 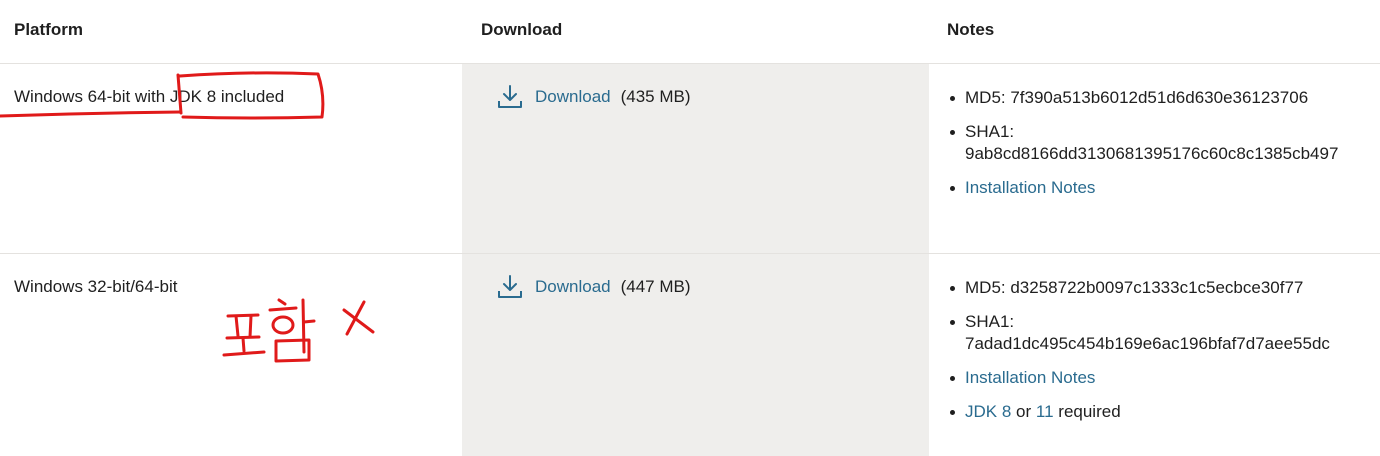 What do you see at coordinates (971, 29) in the screenshot?
I see `header-notes: Notes` at bounding box center [971, 29].